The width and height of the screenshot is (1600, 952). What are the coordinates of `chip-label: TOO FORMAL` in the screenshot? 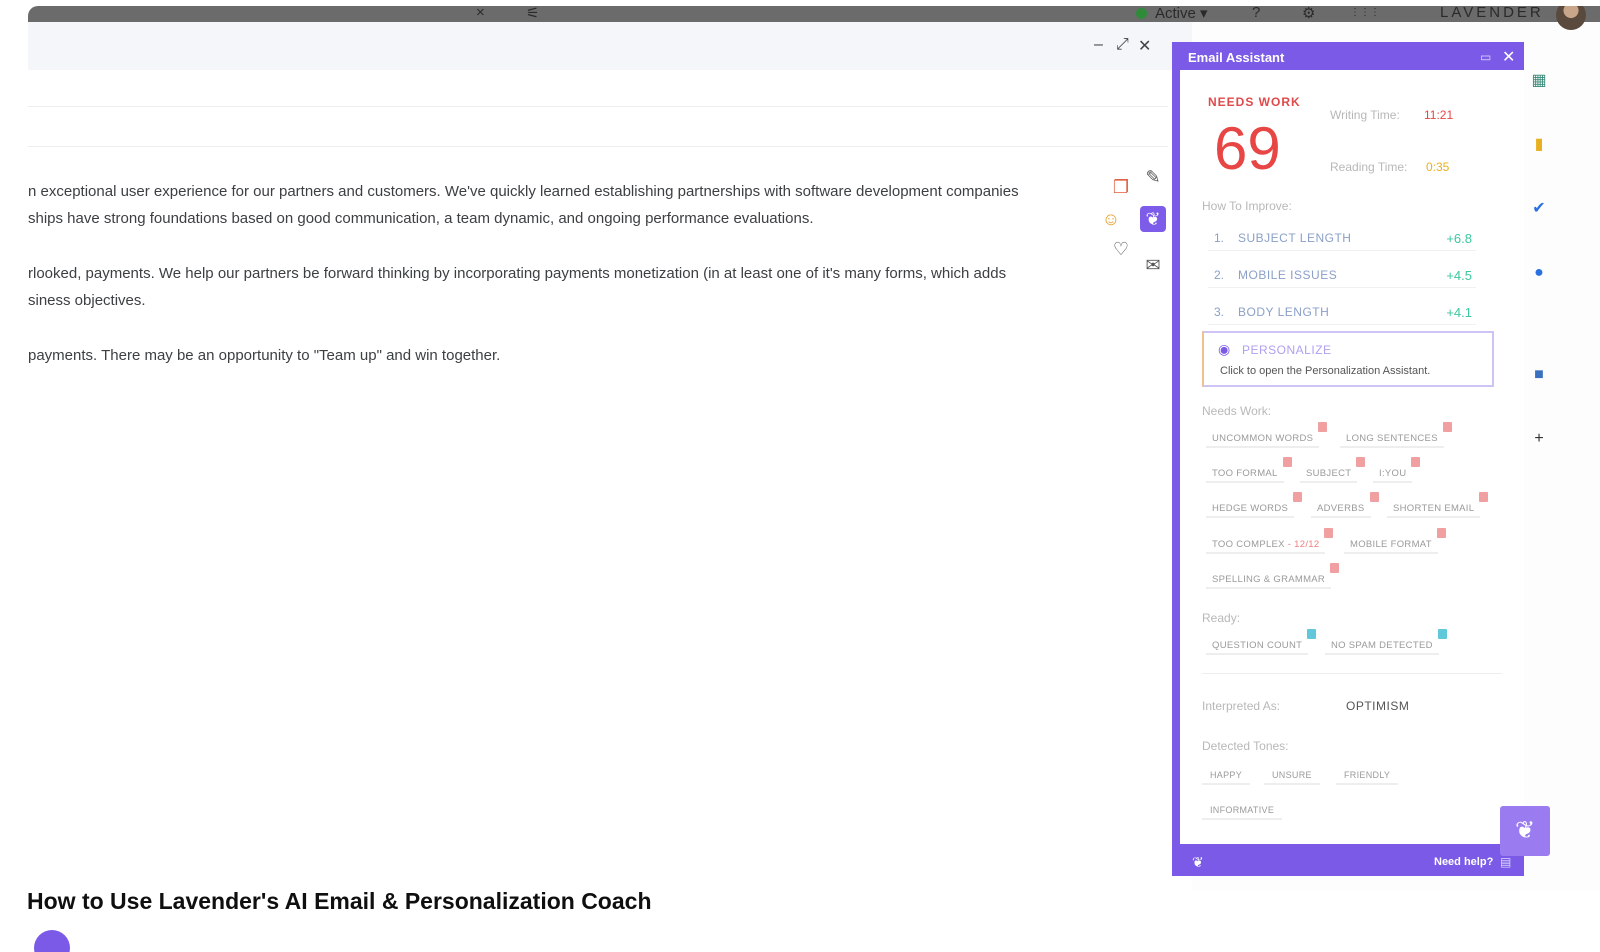 It's located at (1245, 473).